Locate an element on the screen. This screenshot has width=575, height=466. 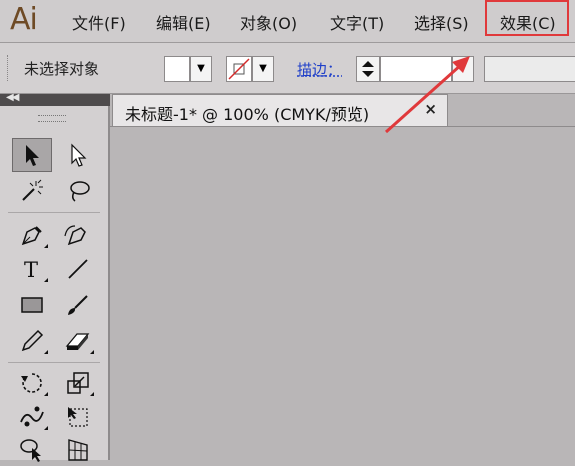
shape-builder-tool is located at coordinates (32, 449).